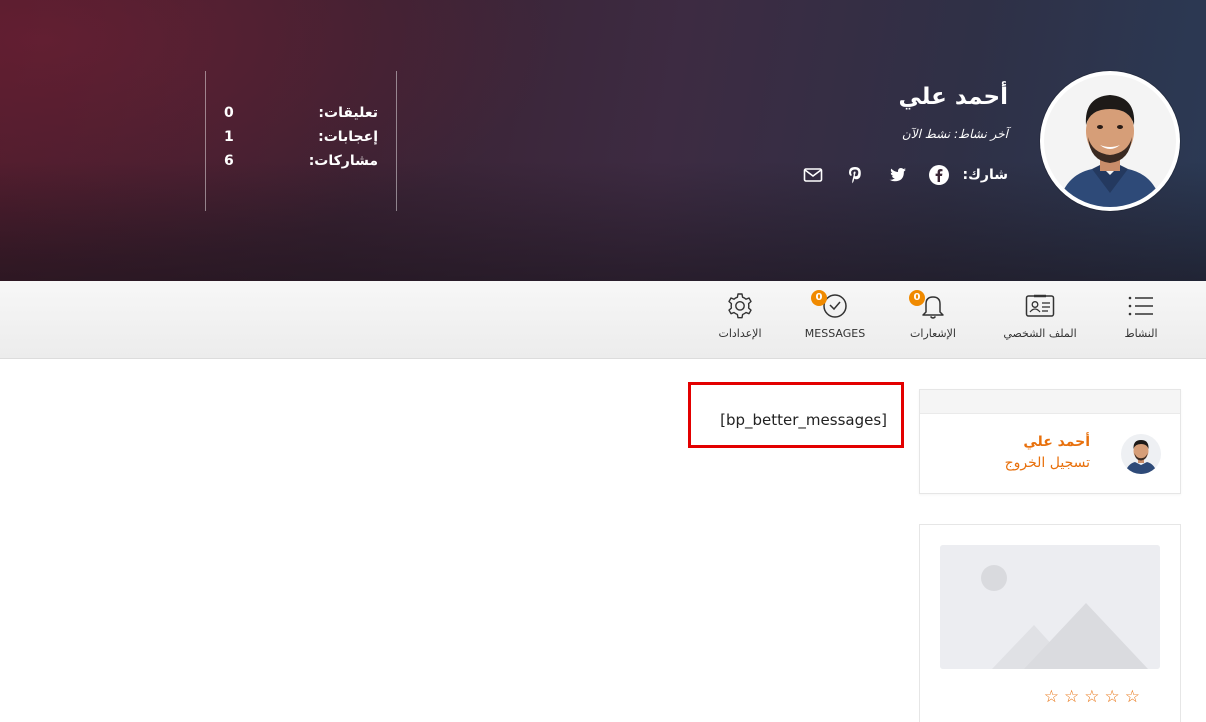  I want to click on profile-stats: تعليقات: 0 إعجابات: 1 مشاركات: 6, so click(301, 141).